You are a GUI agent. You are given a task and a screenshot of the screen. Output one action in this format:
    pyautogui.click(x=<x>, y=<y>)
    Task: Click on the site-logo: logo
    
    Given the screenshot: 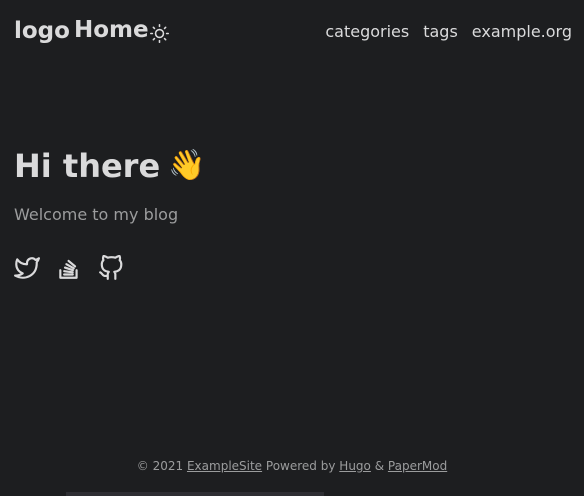 What is the action you would take?
    pyautogui.click(x=42, y=31)
    